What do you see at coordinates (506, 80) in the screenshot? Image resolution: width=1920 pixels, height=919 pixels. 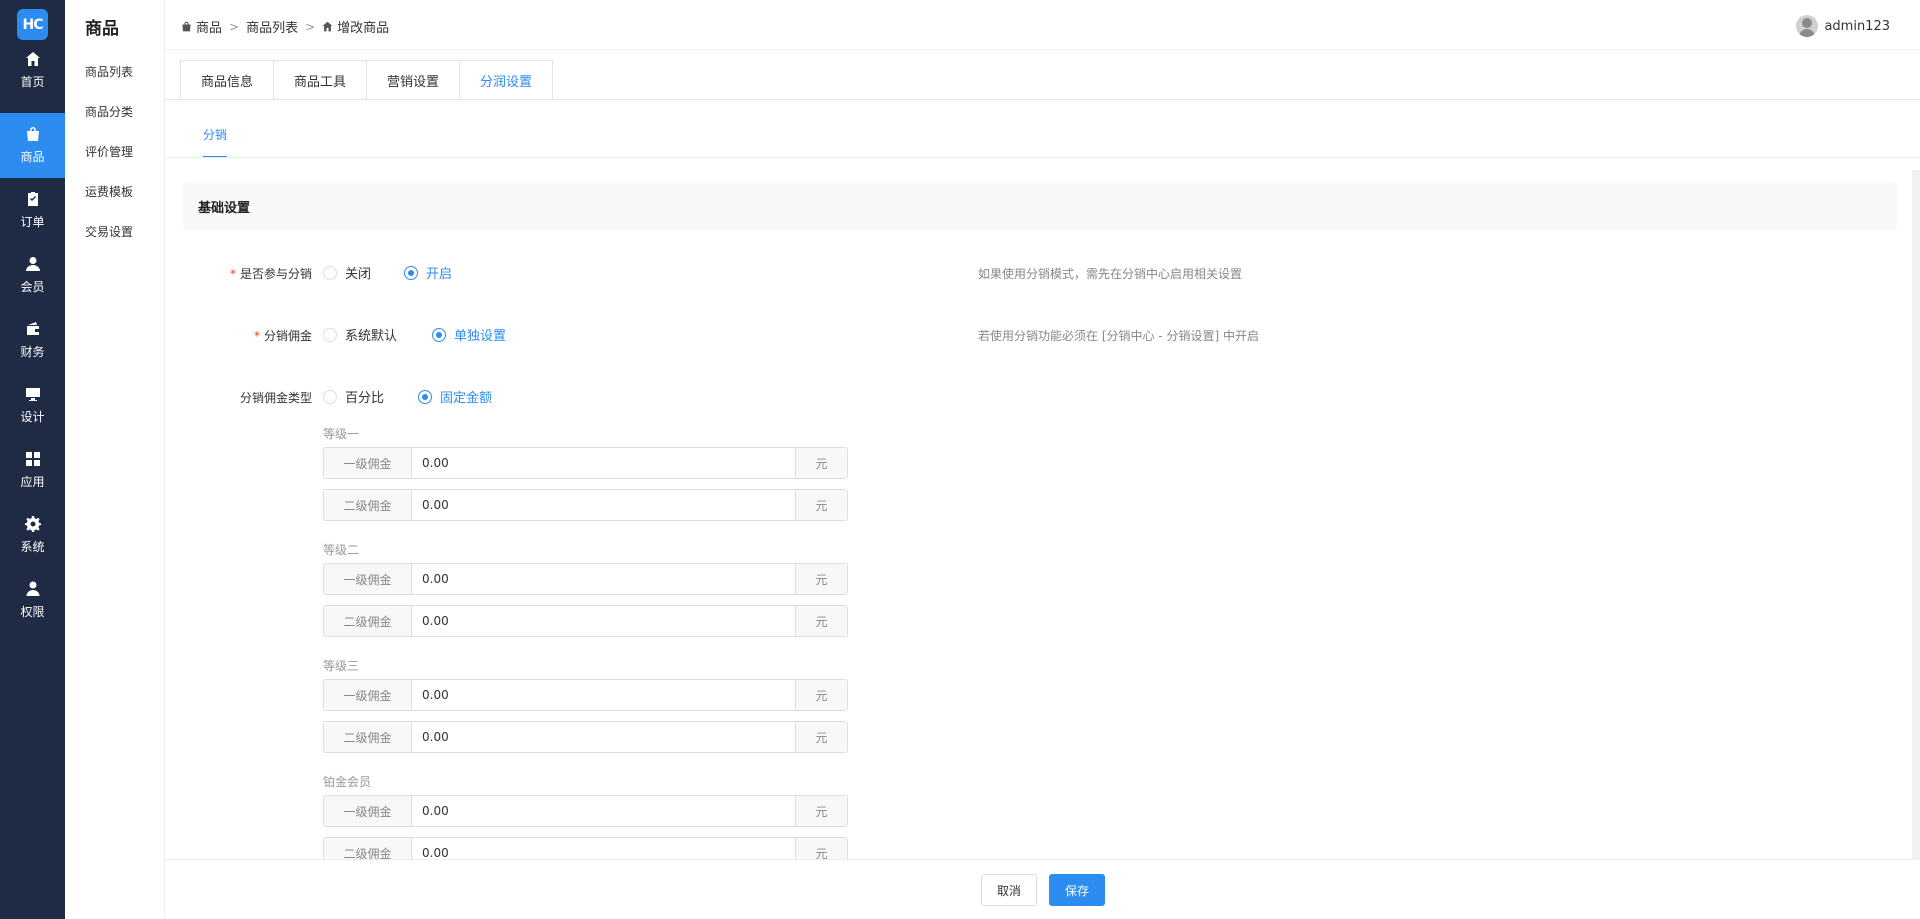 I see `tab-profit-sharing: 分润设置` at bounding box center [506, 80].